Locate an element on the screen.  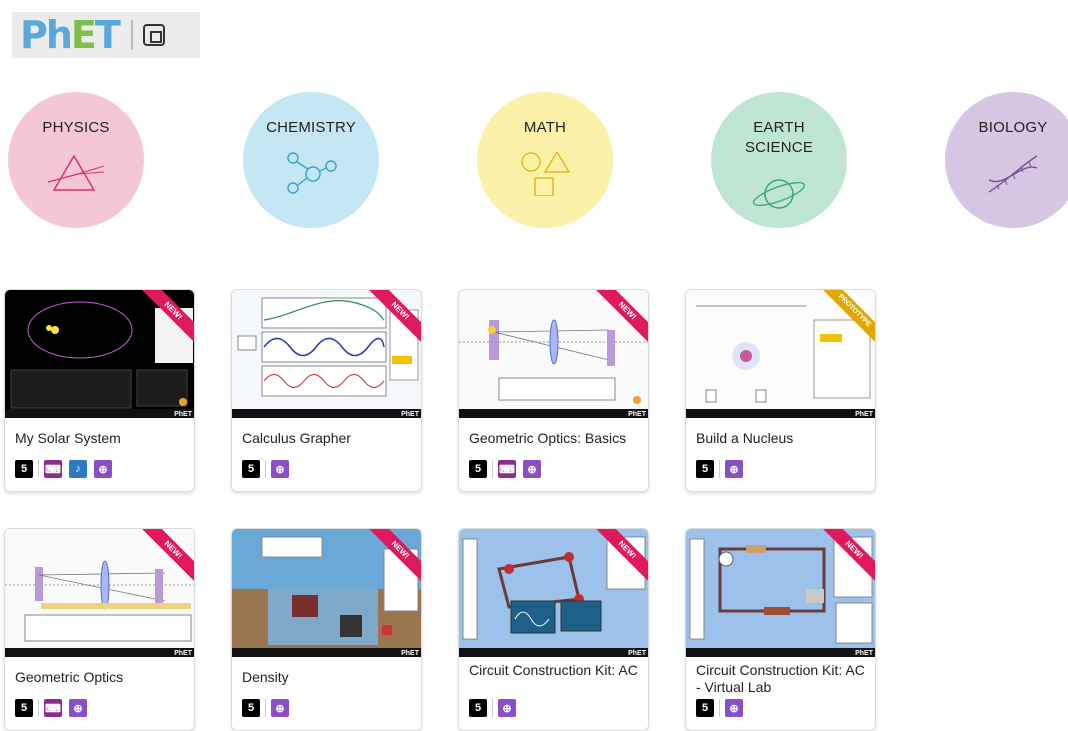
phet-wordmark: PhET is located at coordinates (70, 35).